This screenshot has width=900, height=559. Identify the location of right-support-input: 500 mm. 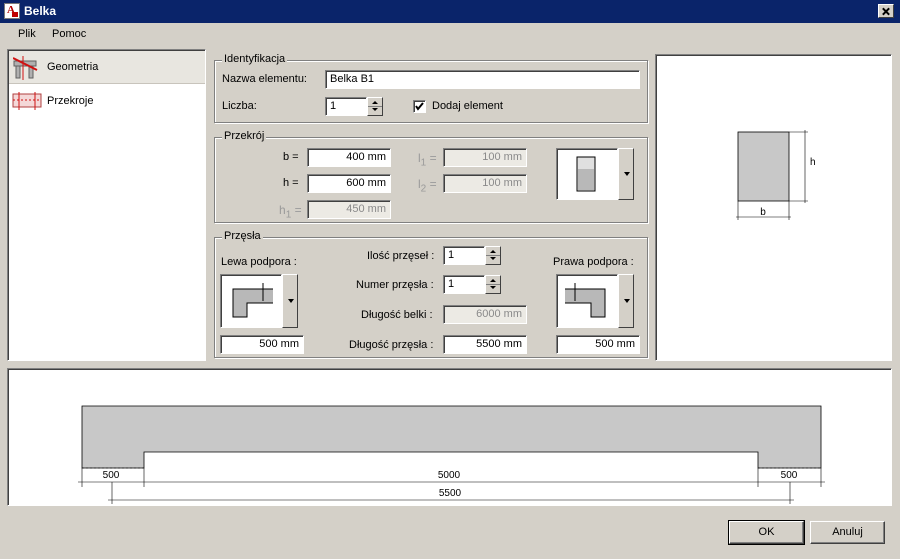
(598, 344).